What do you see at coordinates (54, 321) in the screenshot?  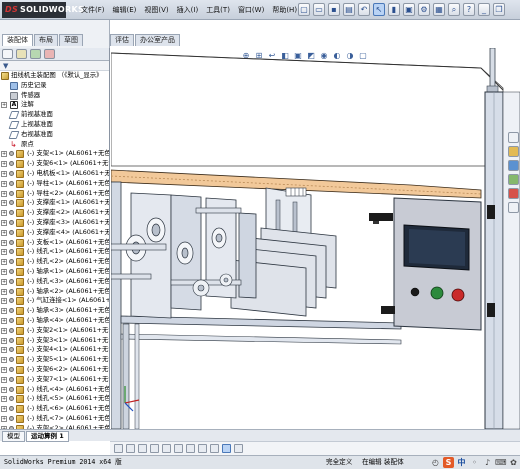 I see `tree-item: + (-) 轴承<4> (AL6061+无色` at bounding box center [54, 321].